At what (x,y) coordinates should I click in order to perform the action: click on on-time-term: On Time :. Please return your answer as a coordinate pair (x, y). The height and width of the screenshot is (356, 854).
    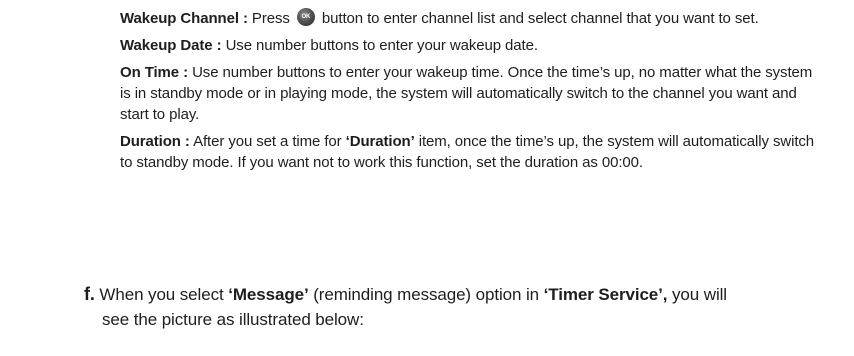
    Looking at the image, I should click on (154, 72).